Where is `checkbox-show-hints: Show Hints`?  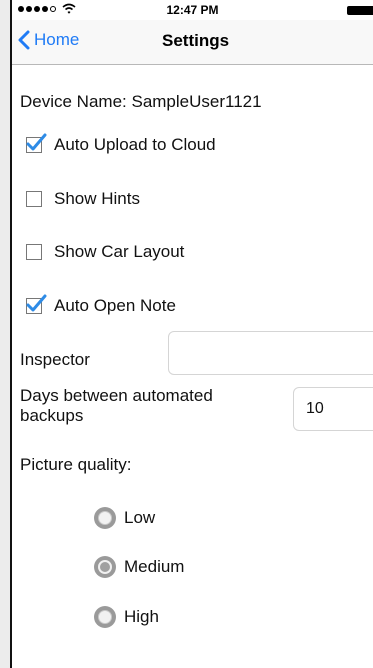 checkbox-show-hints: Show Hints is located at coordinates (80, 199).